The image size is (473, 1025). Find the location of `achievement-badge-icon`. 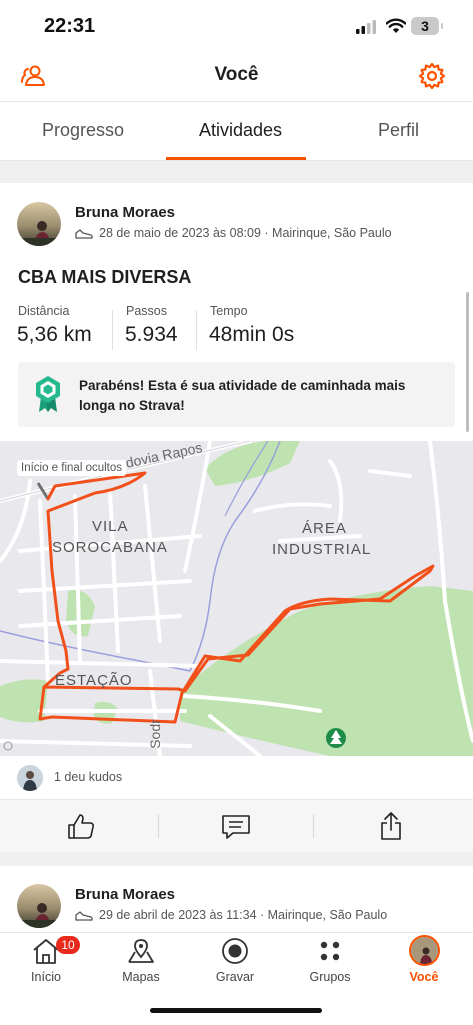

achievement-badge-icon is located at coordinates (48, 394).